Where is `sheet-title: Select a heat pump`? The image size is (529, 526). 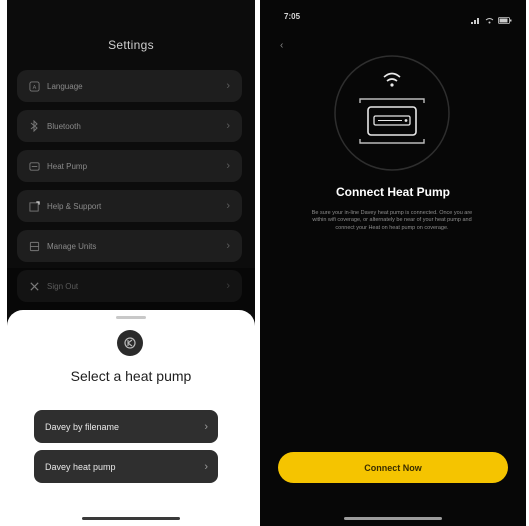
sheet-title: Select a heat pump is located at coordinates (131, 376).